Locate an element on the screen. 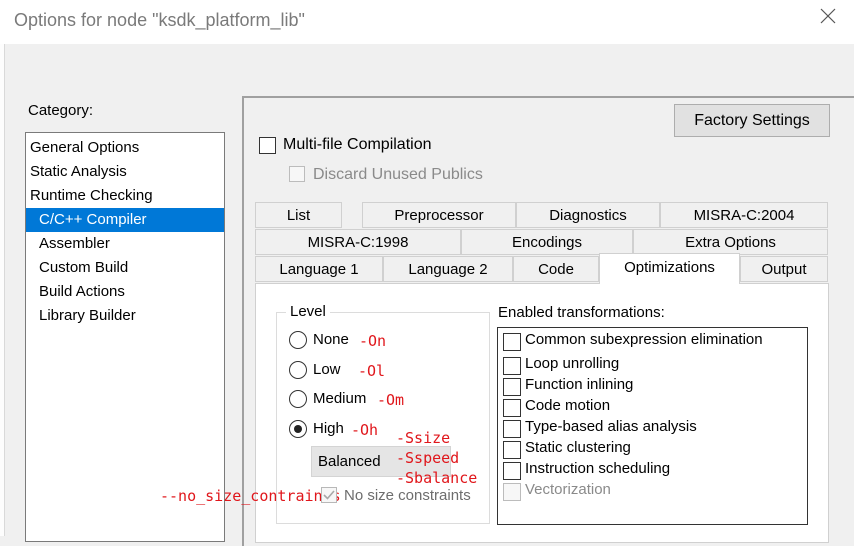 The image size is (854, 546). category-item-cpp-compiler: C/C++ Compiler is located at coordinates (125, 220).